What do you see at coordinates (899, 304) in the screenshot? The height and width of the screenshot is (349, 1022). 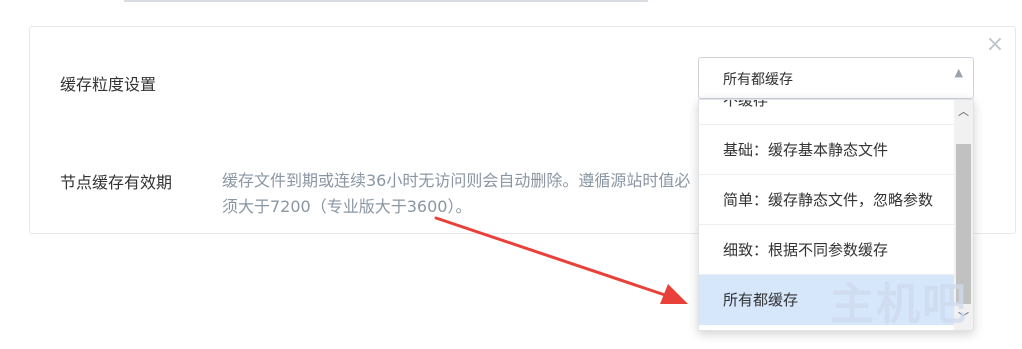 I see `watermark: 主机吧` at bounding box center [899, 304].